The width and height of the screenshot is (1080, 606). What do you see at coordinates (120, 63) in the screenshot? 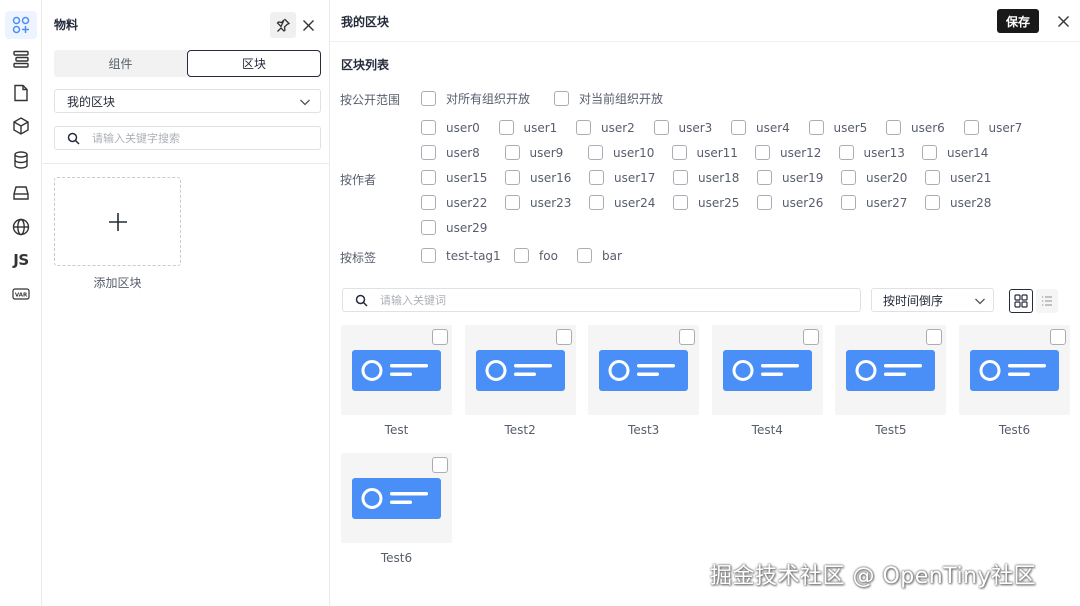
I see `tab-components: 组件` at bounding box center [120, 63].